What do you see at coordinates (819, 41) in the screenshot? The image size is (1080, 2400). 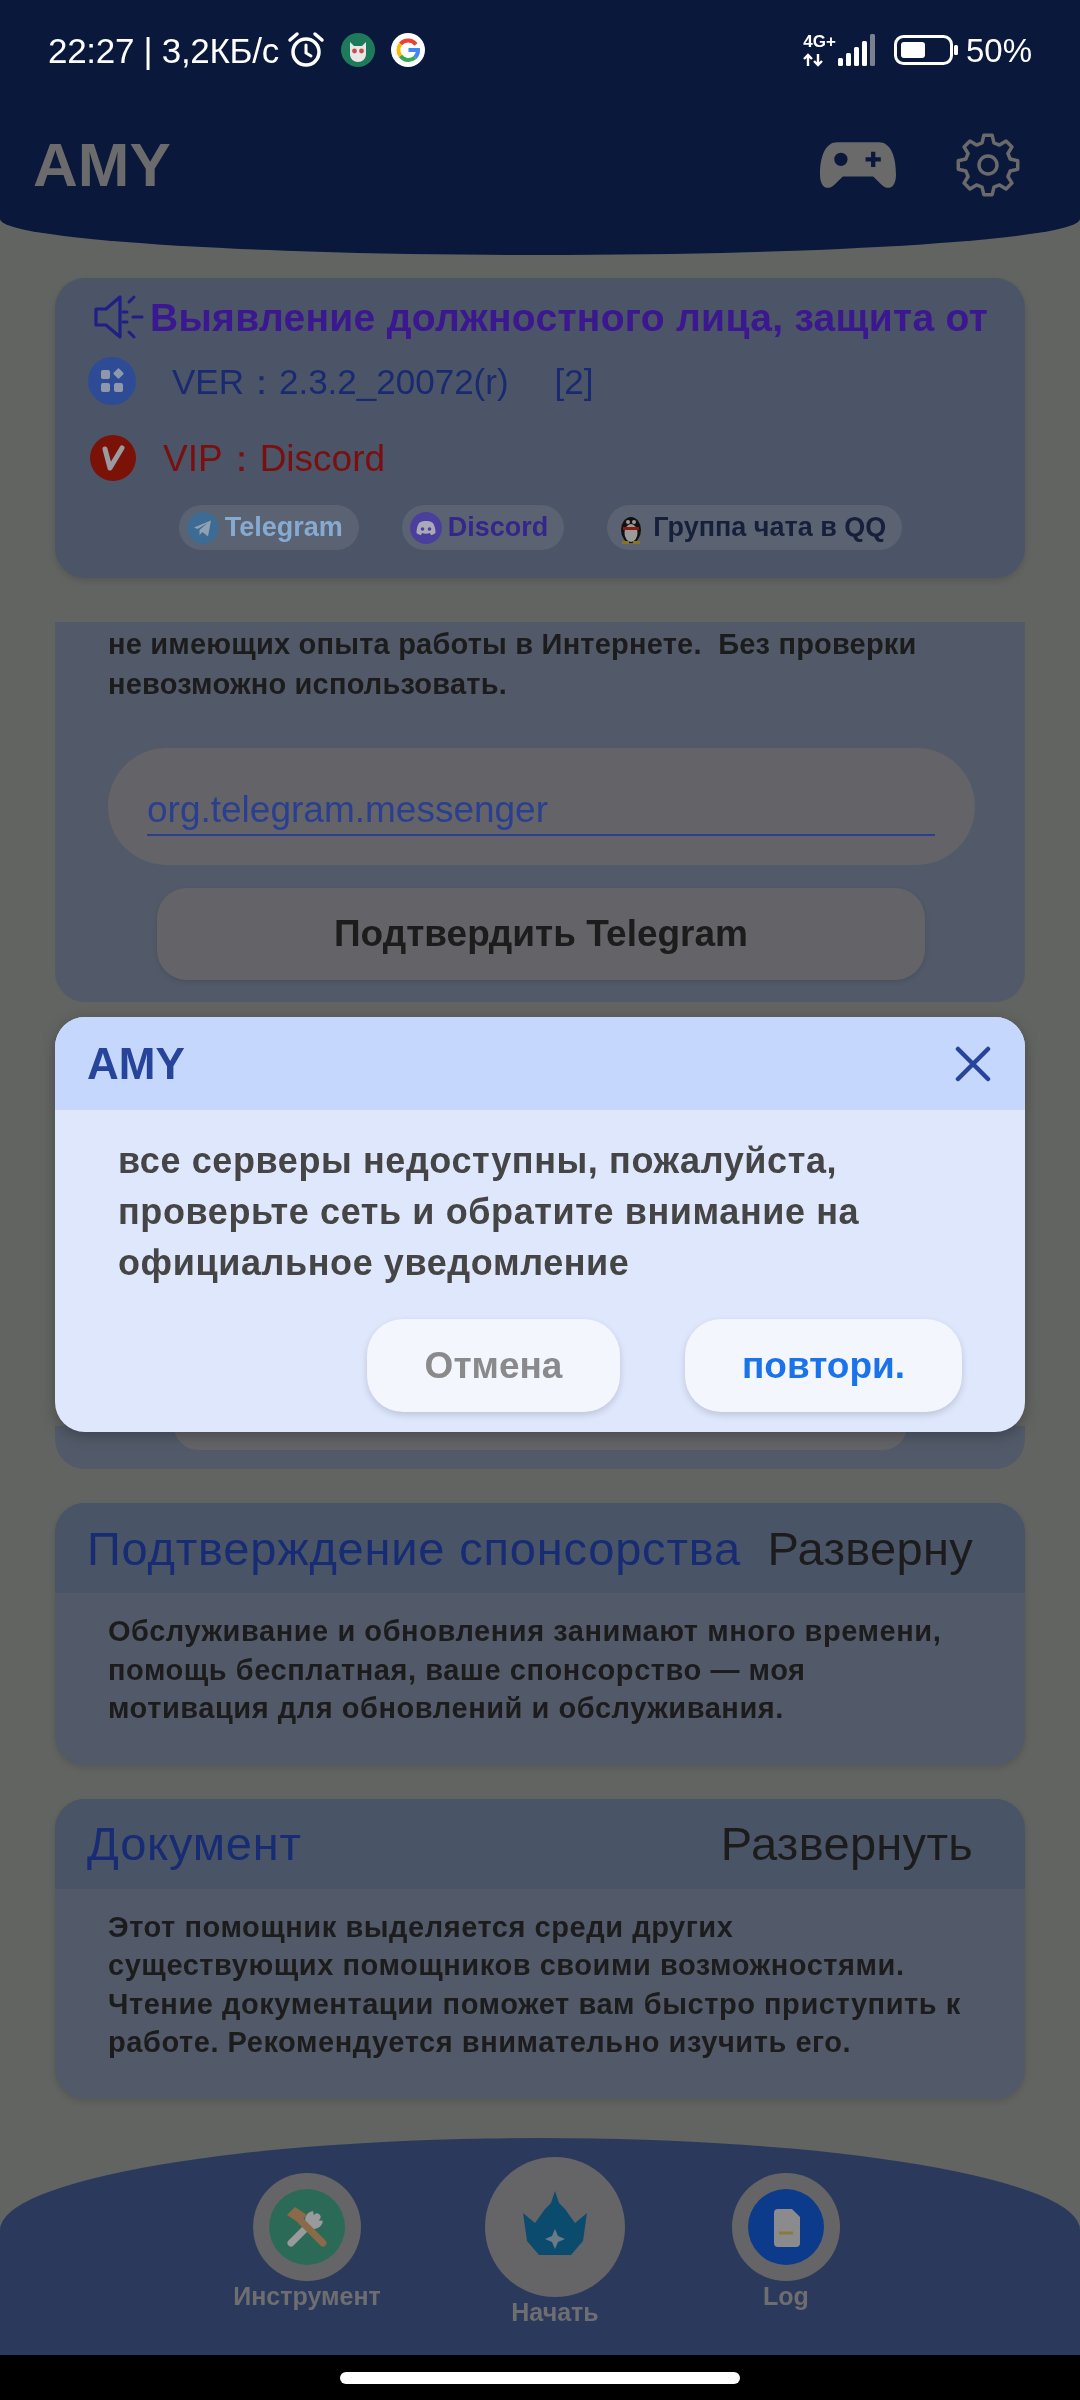 I see `network-type-text: 4G+` at bounding box center [819, 41].